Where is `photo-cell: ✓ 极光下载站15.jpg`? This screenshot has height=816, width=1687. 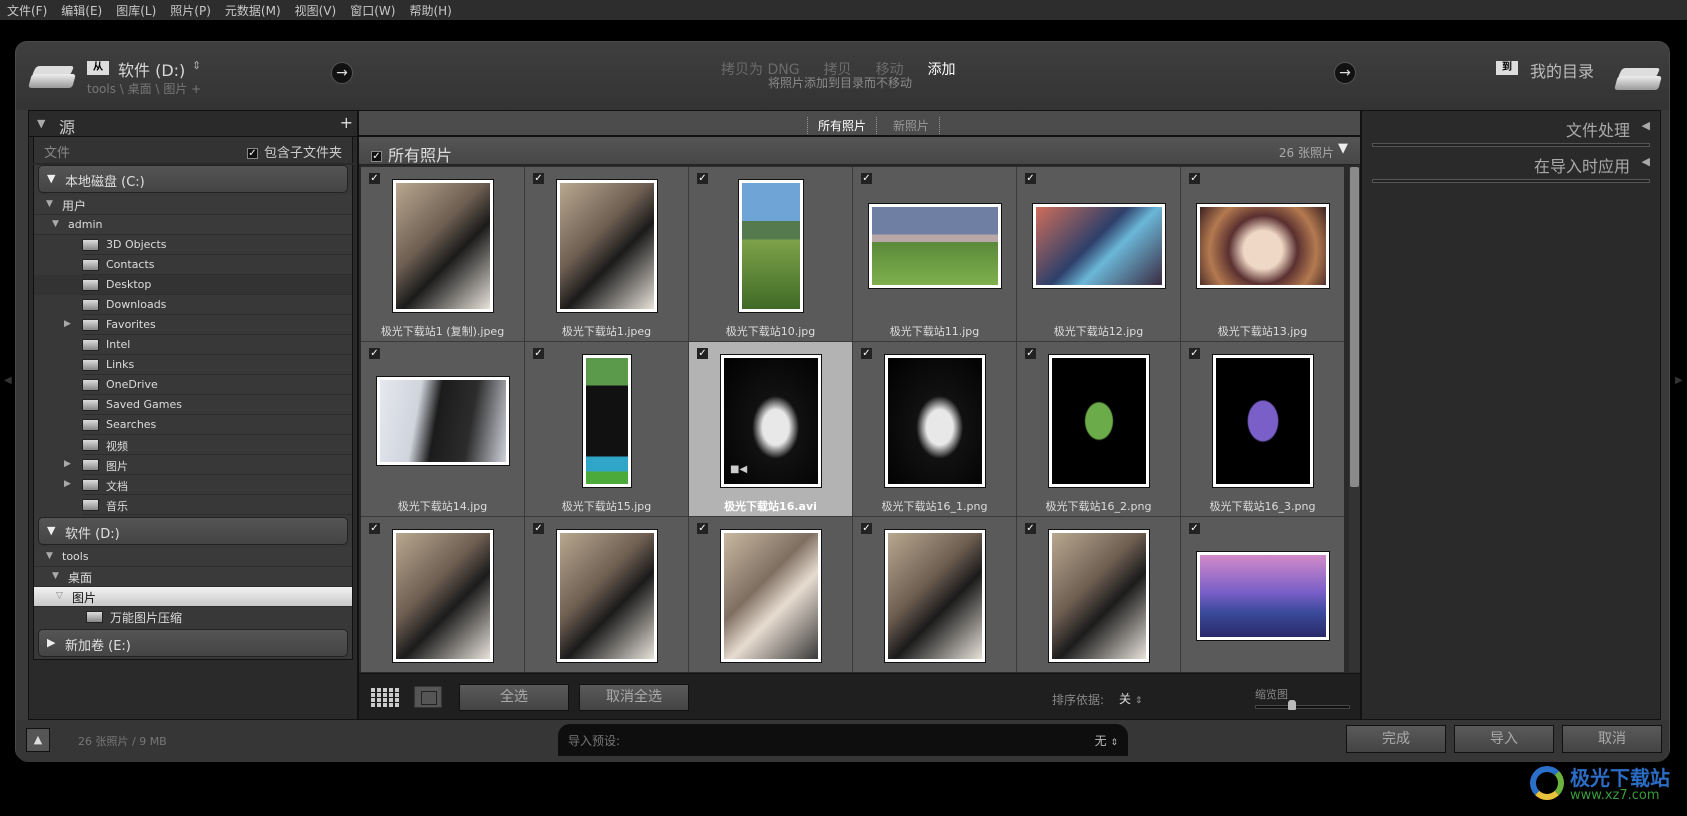
photo-cell: ✓ 极光下载站15.jpg is located at coordinates (606, 429).